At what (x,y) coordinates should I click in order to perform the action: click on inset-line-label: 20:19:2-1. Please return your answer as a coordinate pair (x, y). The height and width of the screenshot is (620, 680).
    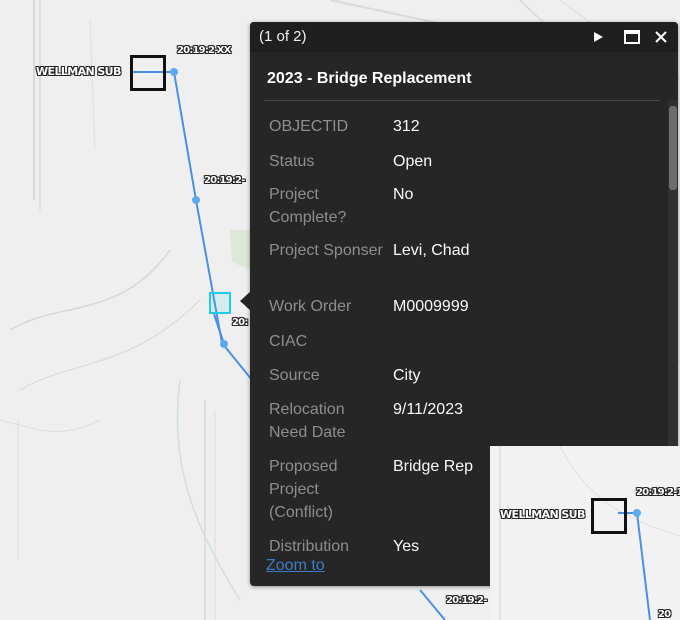
    Looking at the image, I should click on (658, 492).